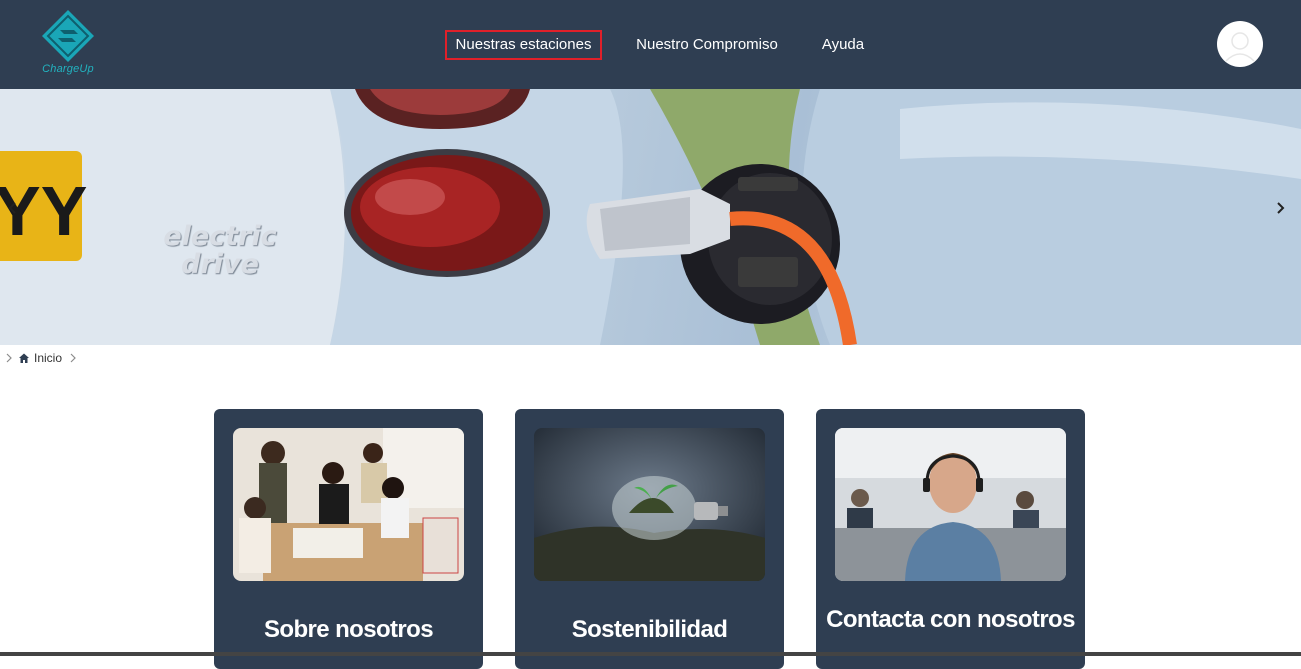 This screenshot has height=669, width=1301. I want to click on logo-text: ChargeUp, so click(68, 69).